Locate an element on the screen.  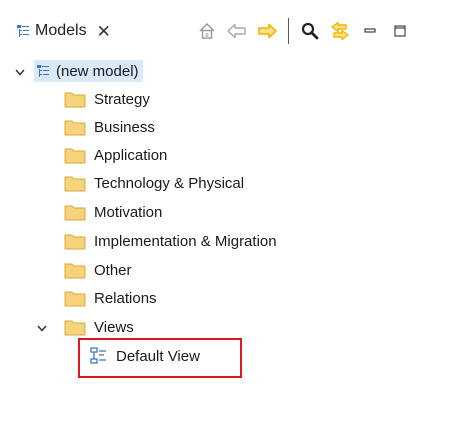
tree-folder-relations: Relations is located at coordinates (110, 298).